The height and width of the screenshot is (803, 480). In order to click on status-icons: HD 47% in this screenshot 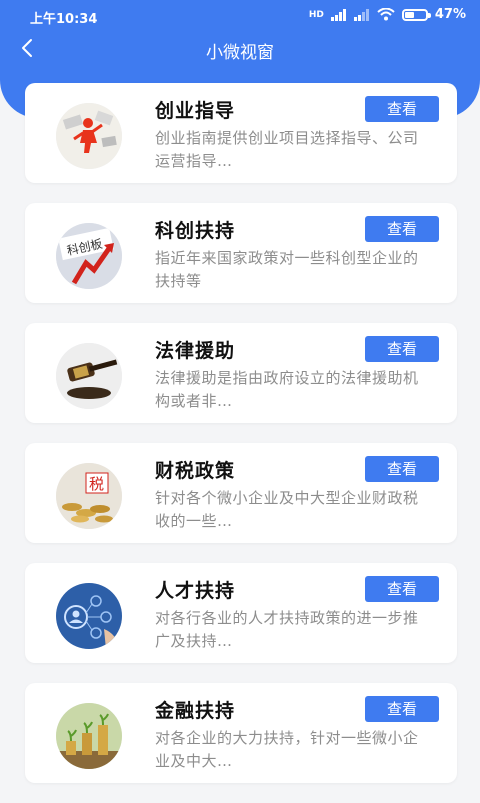, I will do `click(387, 14)`.